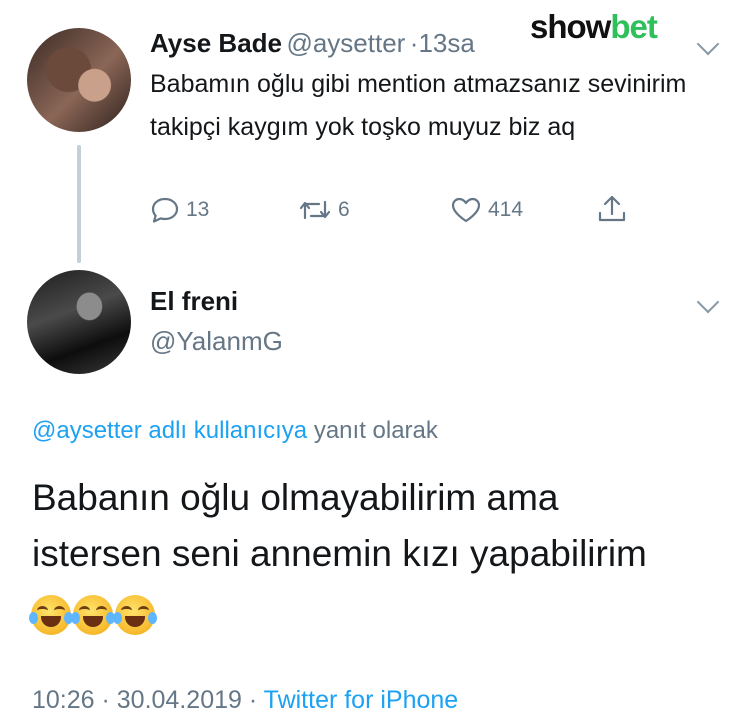 The image size is (750, 721). Describe the element at coordinates (345, 43) in the screenshot. I see `tweet1-author-handle: @aysetter` at that location.